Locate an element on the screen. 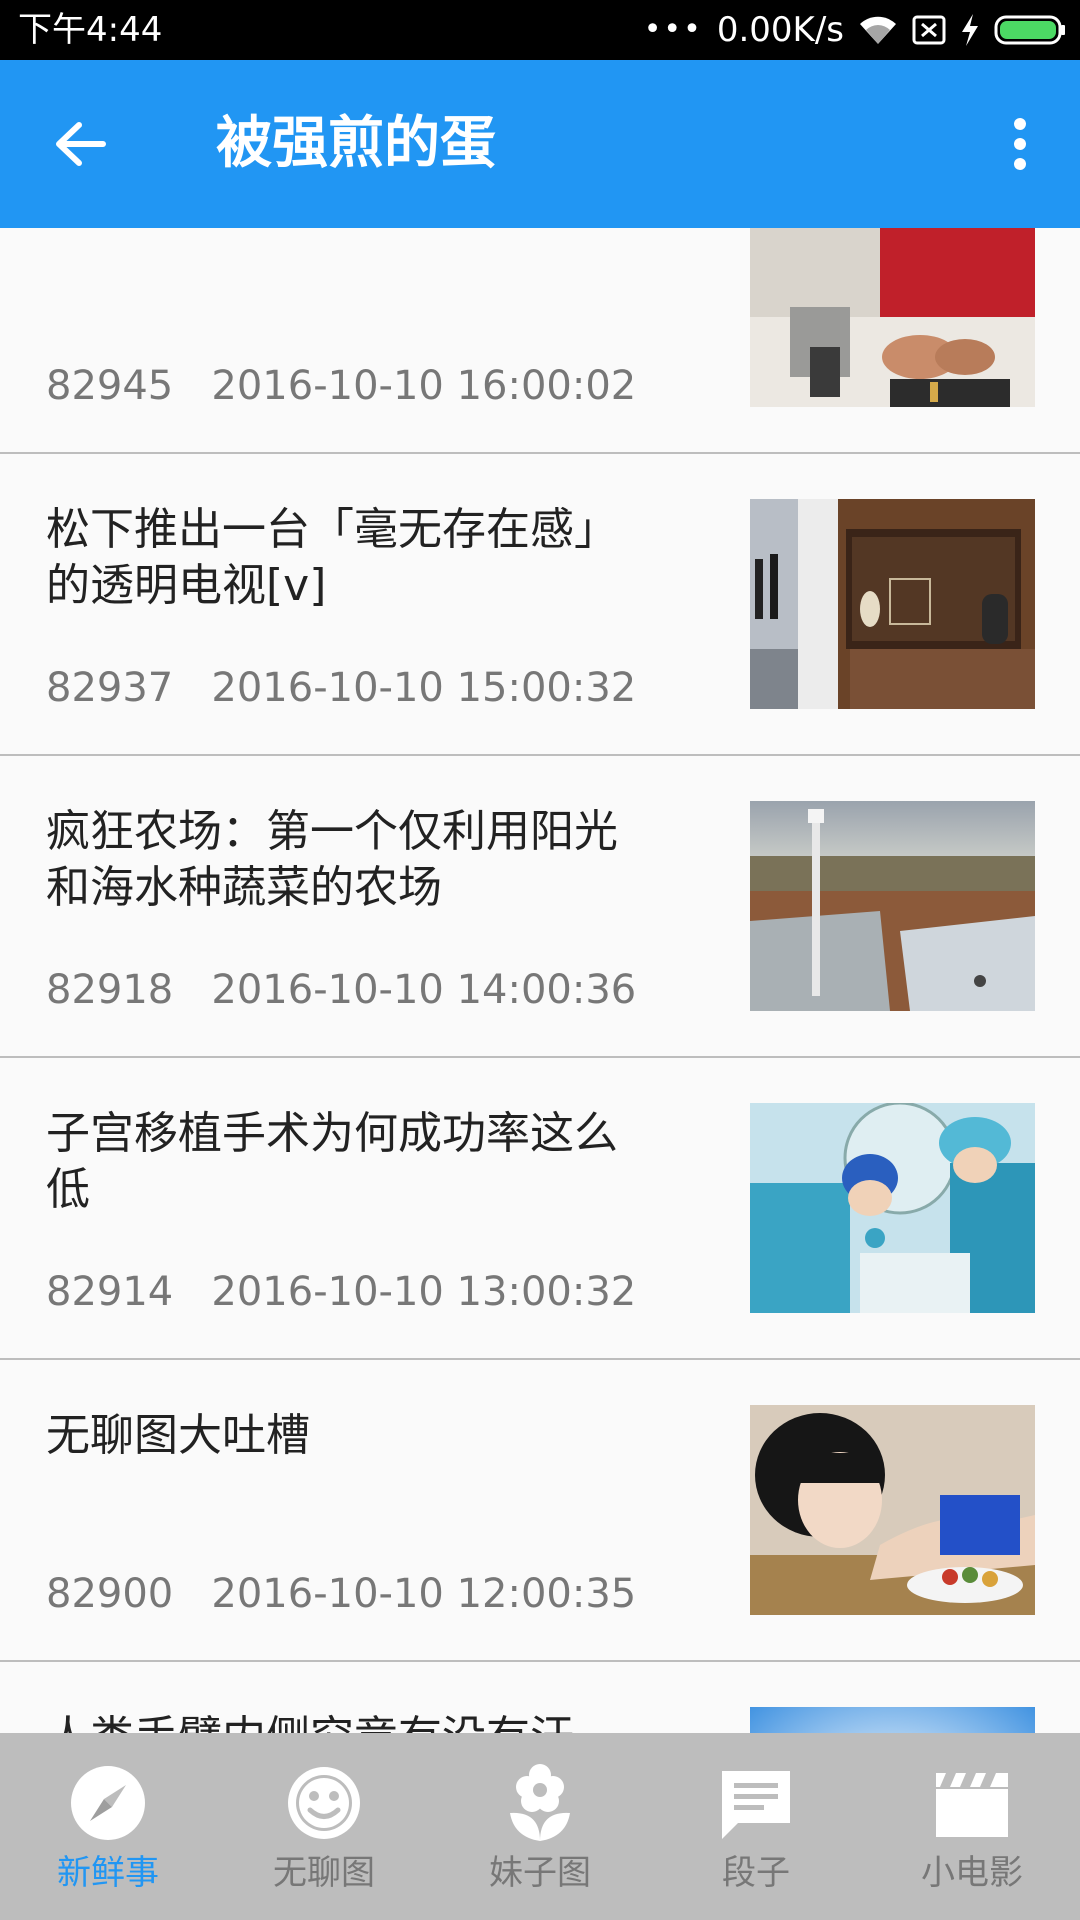  more-vert-icon is located at coordinates (1020, 144).